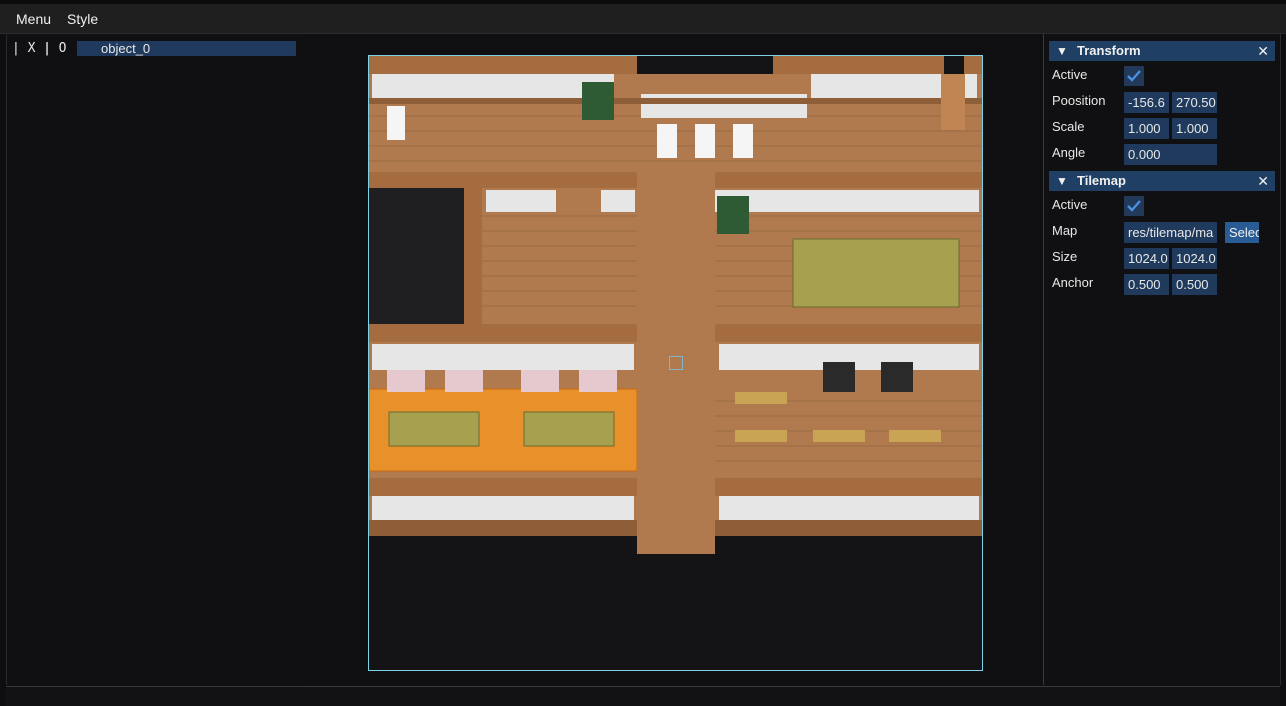 This screenshot has width=1286, height=706. Describe the element at coordinates (1194, 258) in the screenshot. I see `size-h-field: 1024.0` at that location.